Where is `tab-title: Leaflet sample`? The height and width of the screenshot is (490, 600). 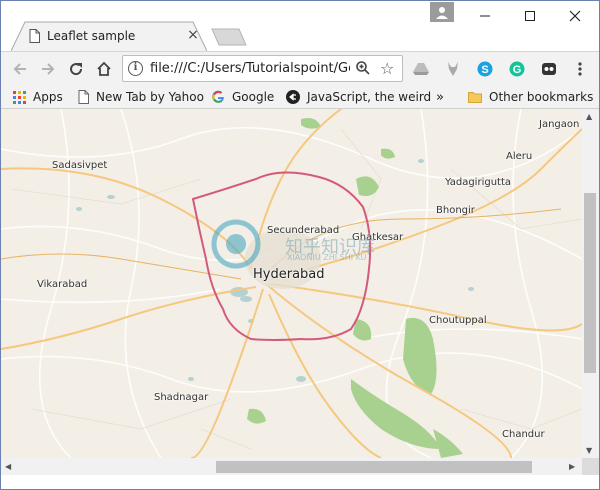
tab-title: Leaflet sample is located at coordinates (91, 36).